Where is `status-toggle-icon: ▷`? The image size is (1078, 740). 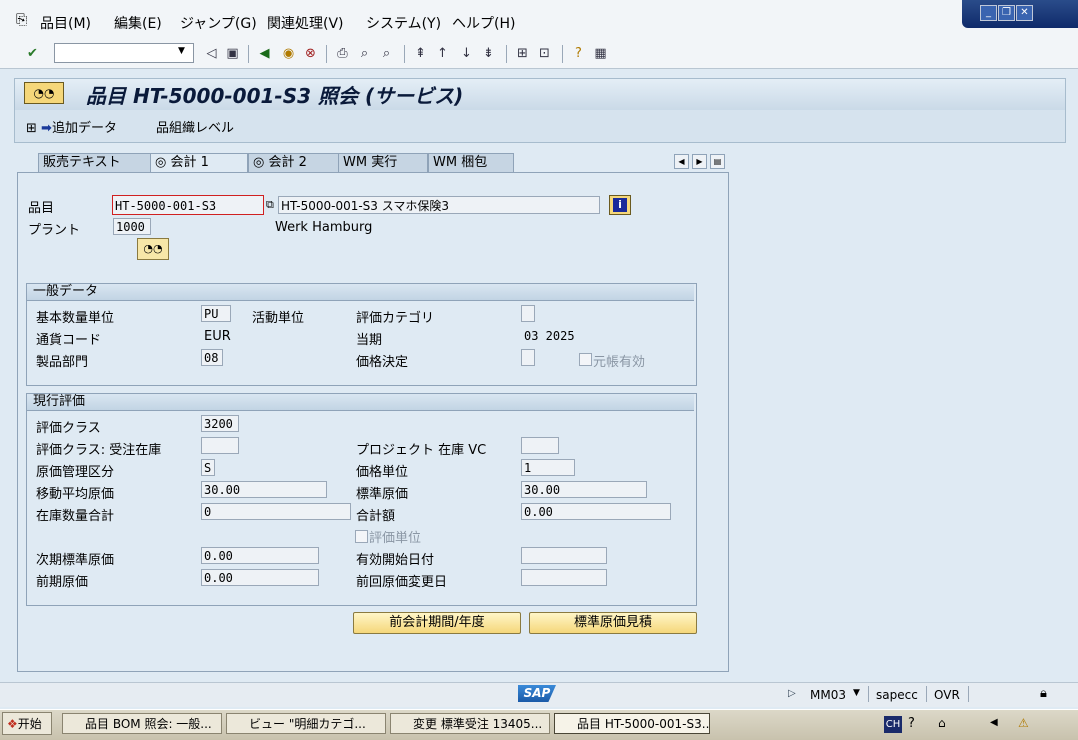 status-toggle-icon: ▷ is located at coordinates (792, 693).